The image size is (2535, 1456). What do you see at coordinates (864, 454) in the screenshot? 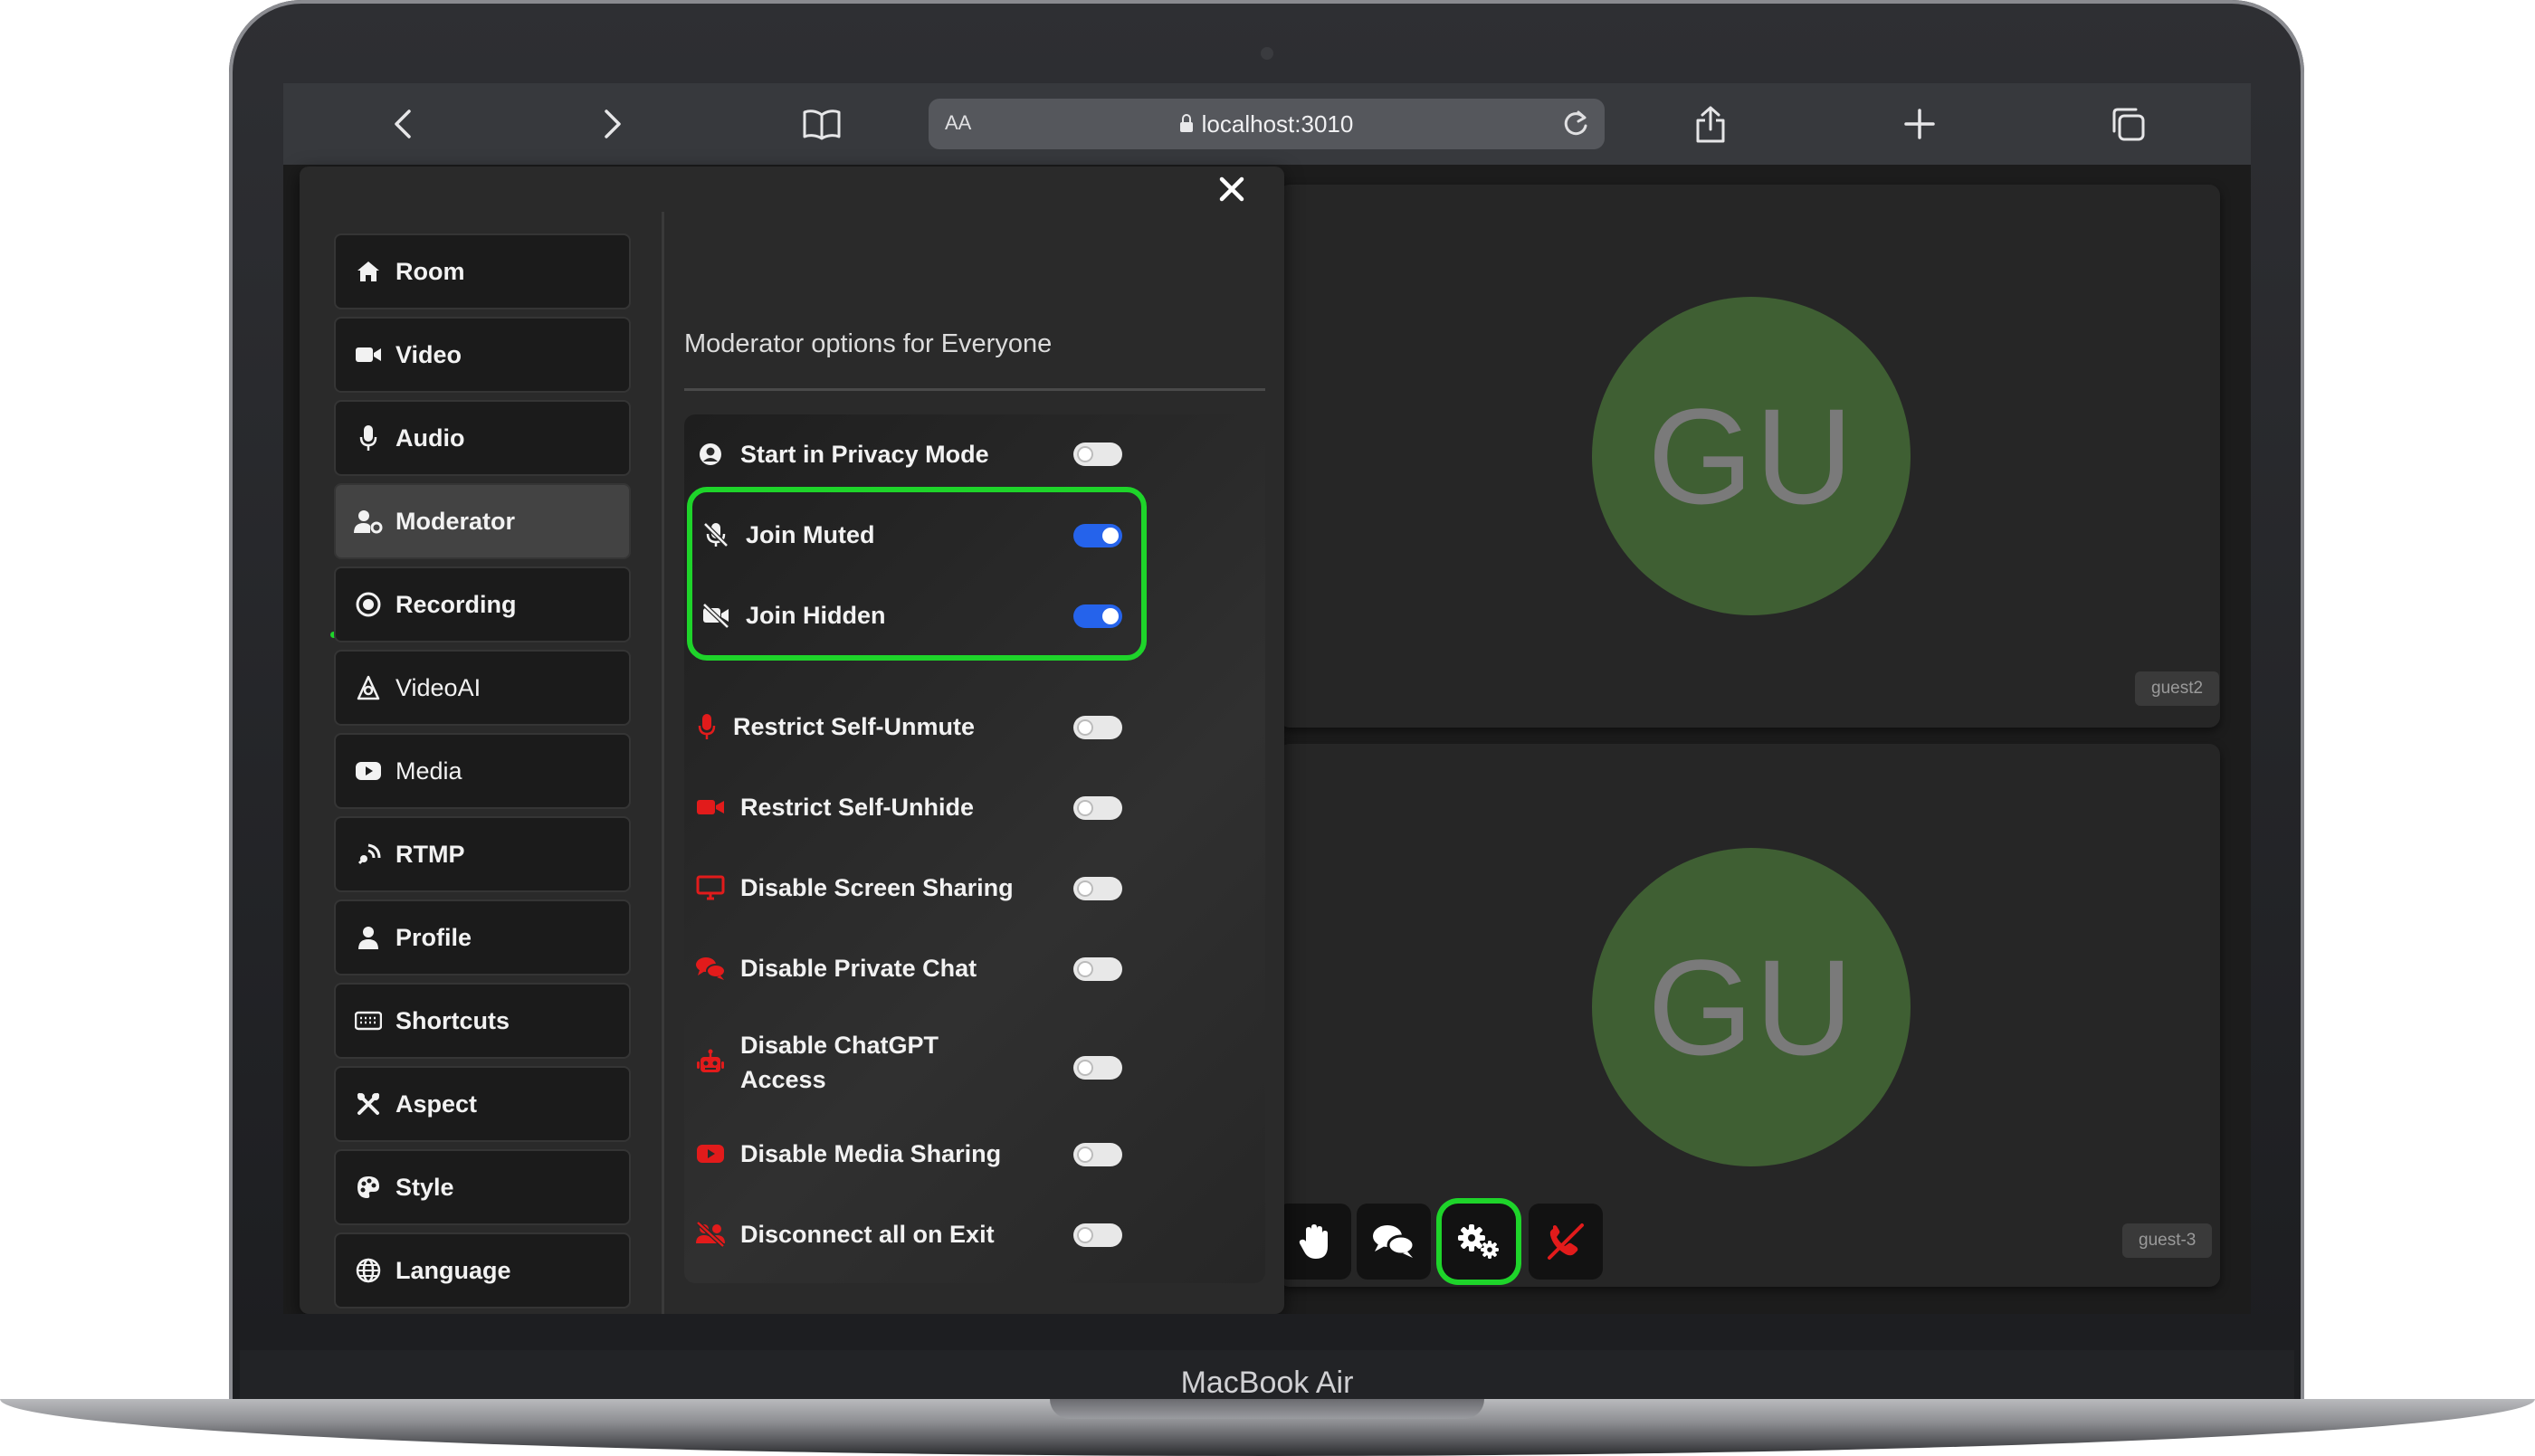
I see `option-label: Start in Privacy Mode` at bounding box center [864, 454].